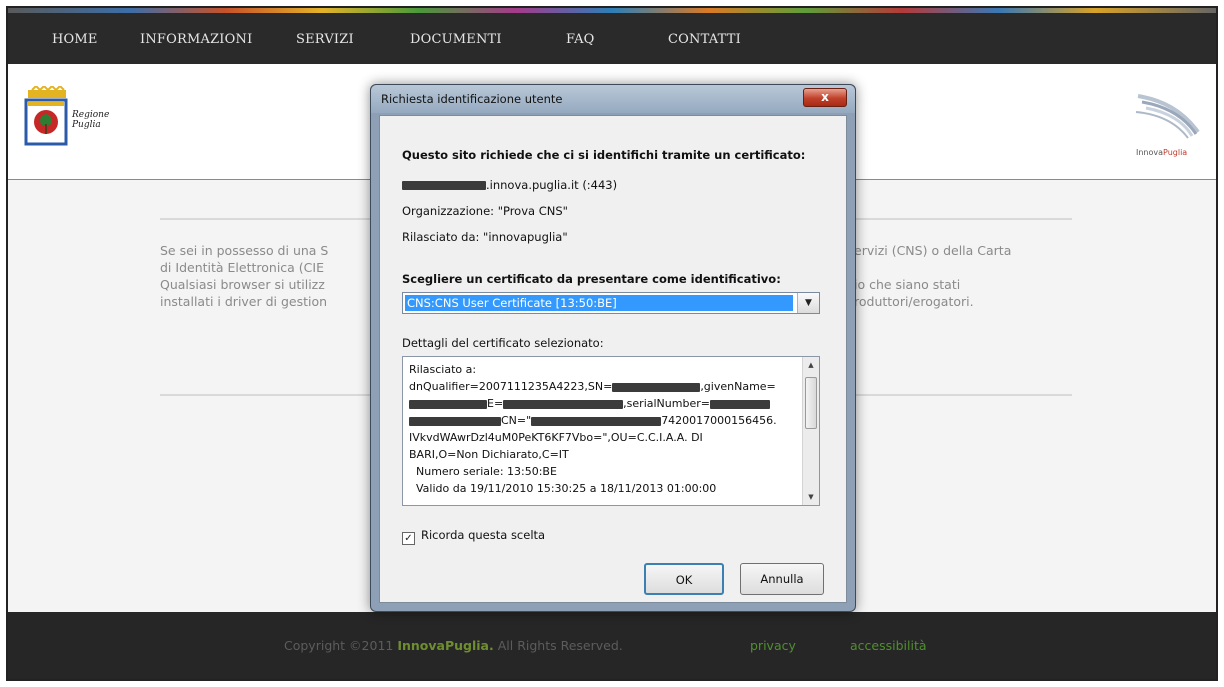 The width and height of the screenshot is (1224, 687). What do you see at coordinates (739, 404) in the screenshot?
I see `redacted-serial` at bounding box center [739, 404].